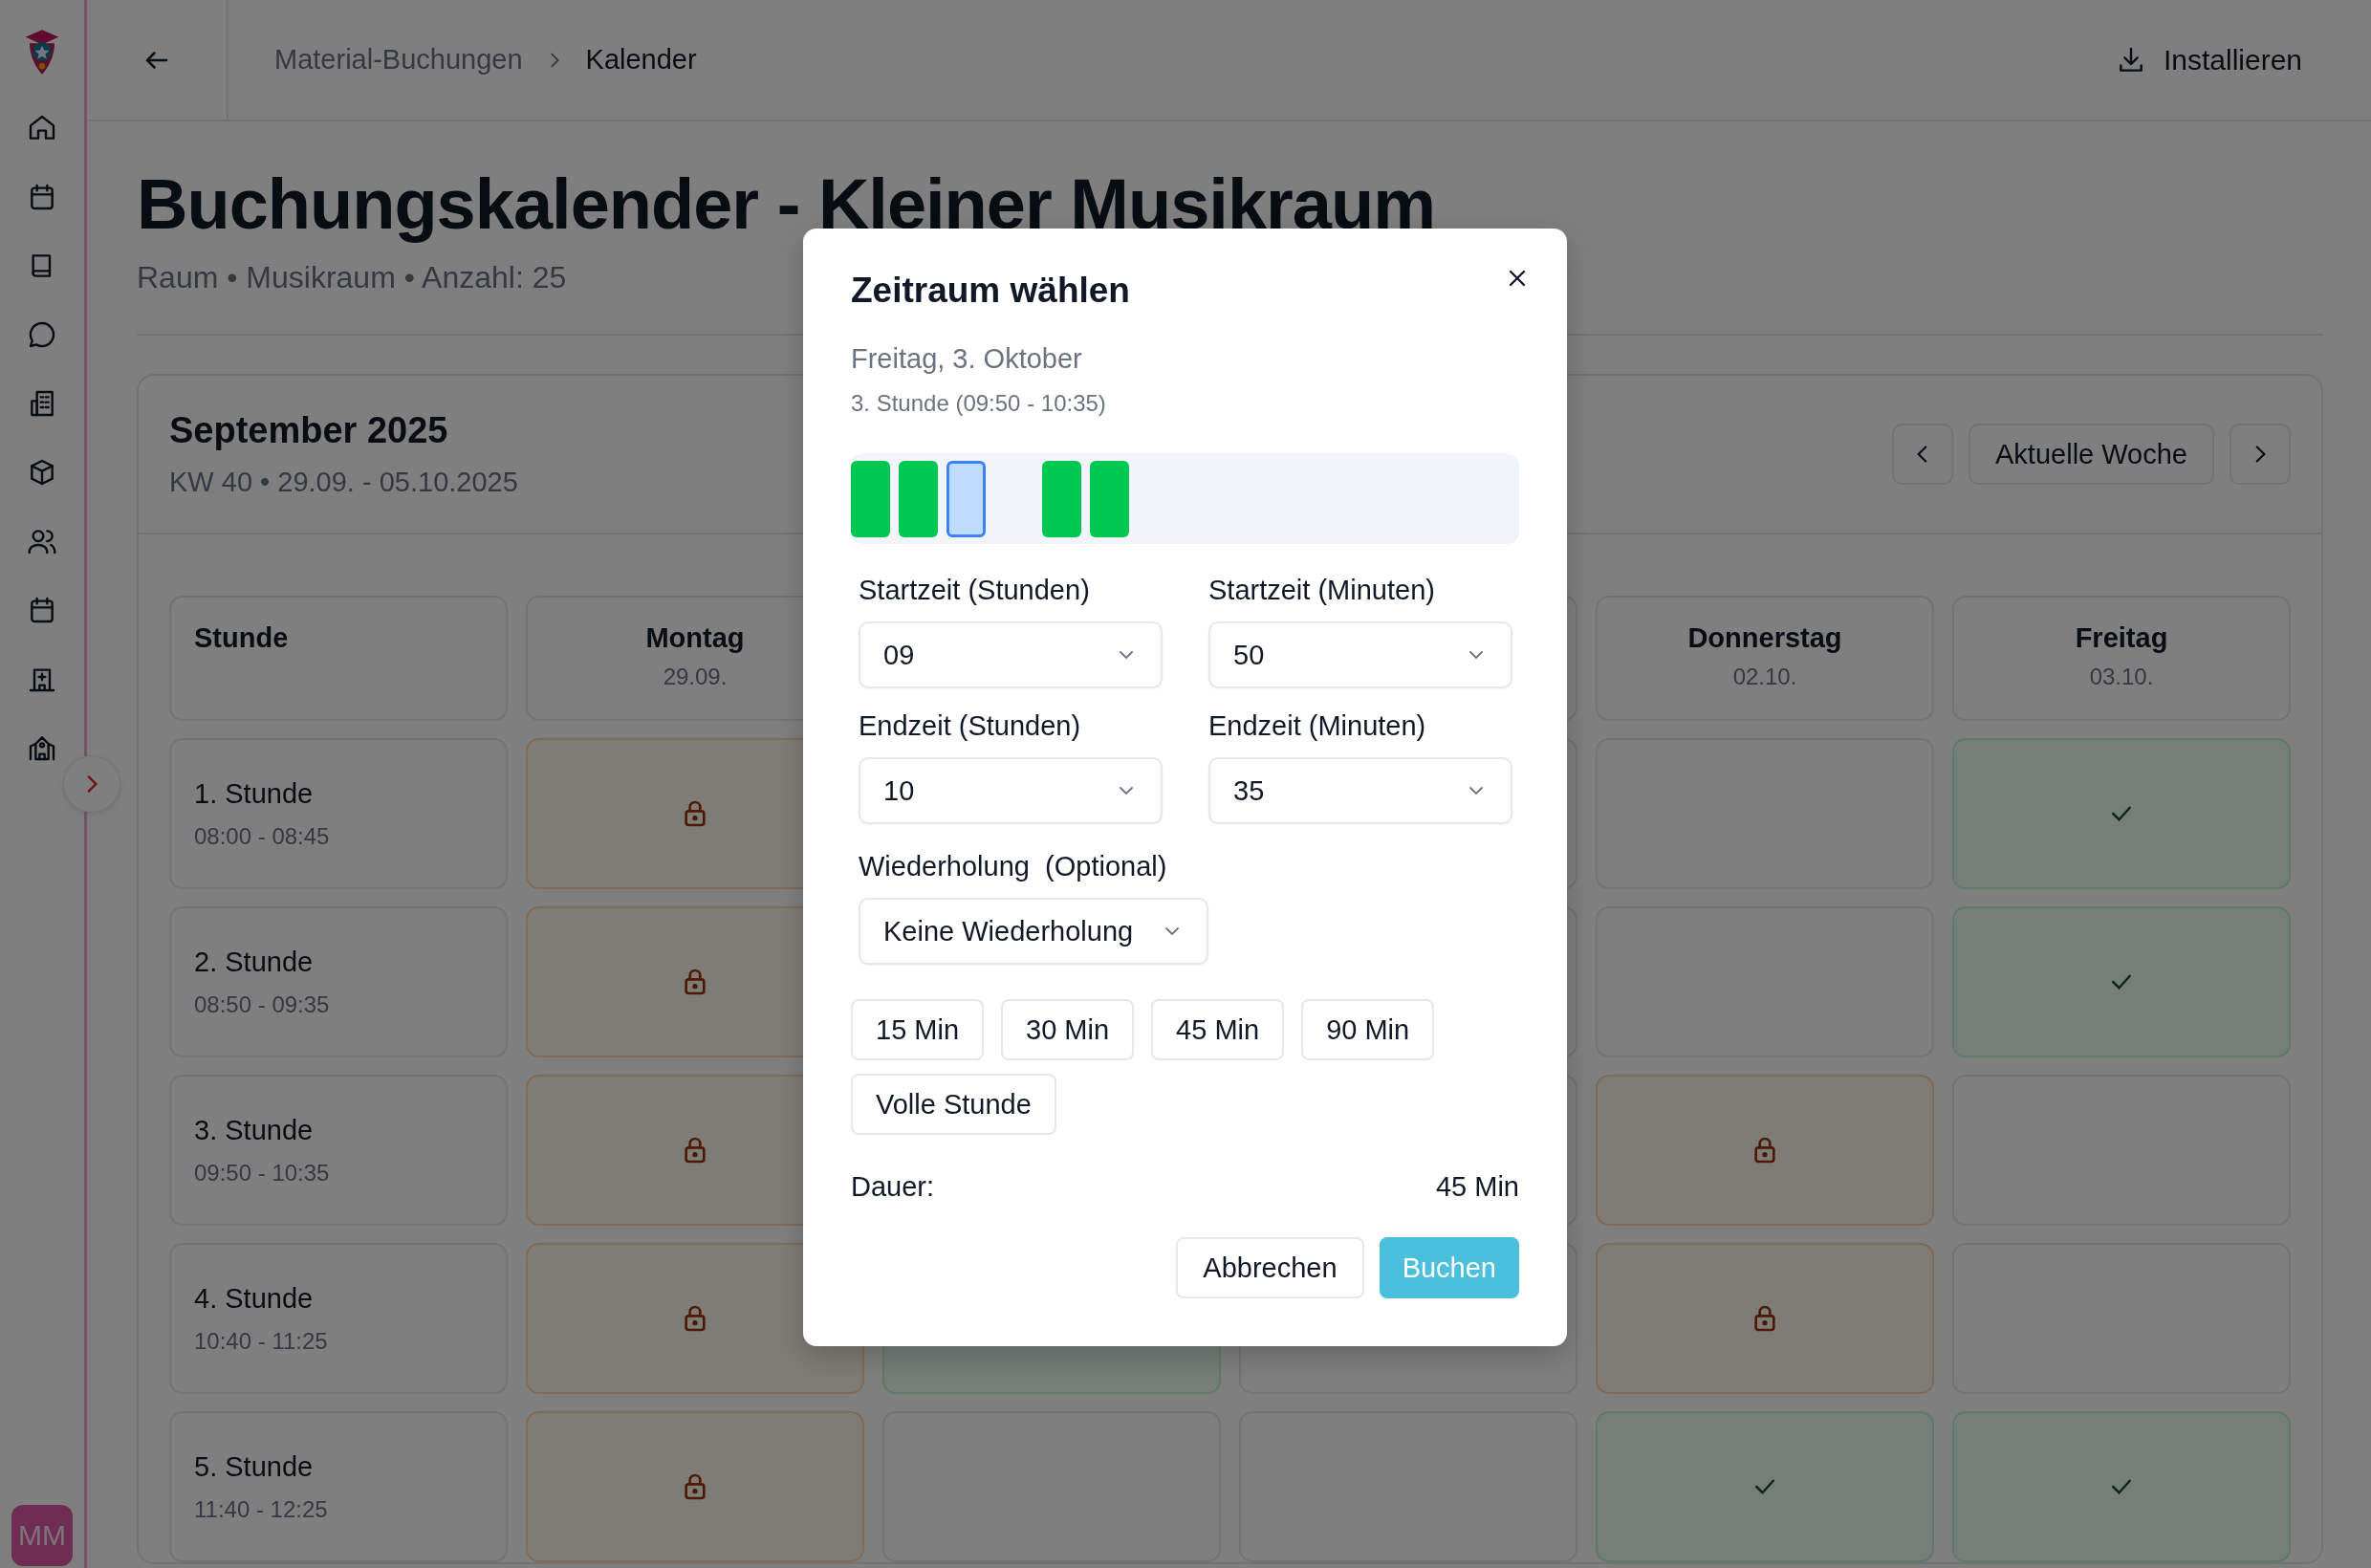  What do you see at coordinates (1360, 654) in the screenshot?
I see `select-field: 50` at bounding box center [1360, 654].